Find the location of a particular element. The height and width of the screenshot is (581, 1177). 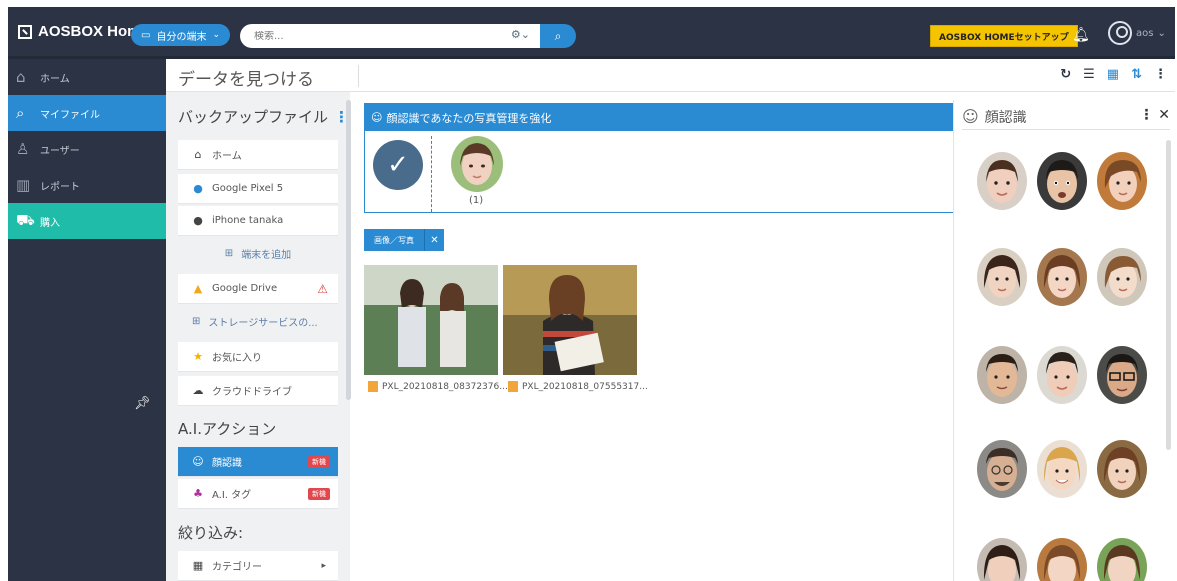

add-device-link: ⊞ 端末を追加 is located at coordinates (258, 253).